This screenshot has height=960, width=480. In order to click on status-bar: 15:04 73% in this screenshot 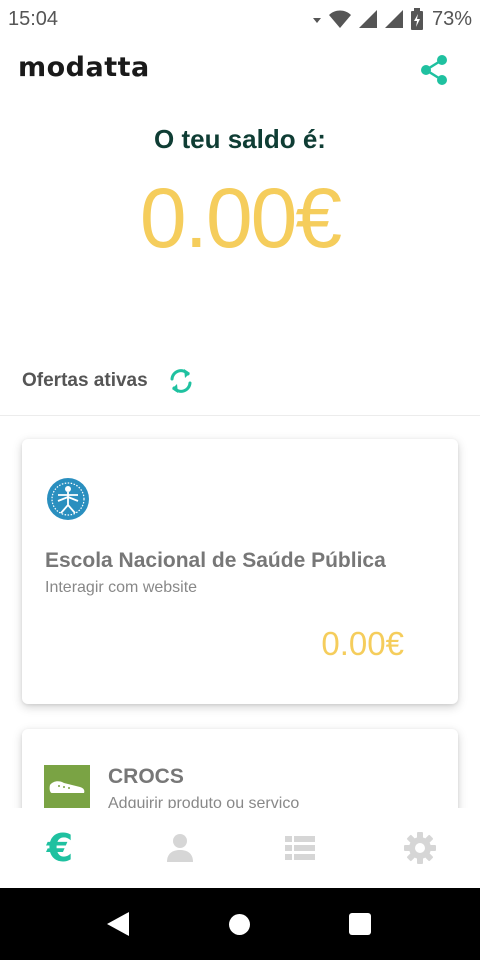, I will do `click(240, 19)`.